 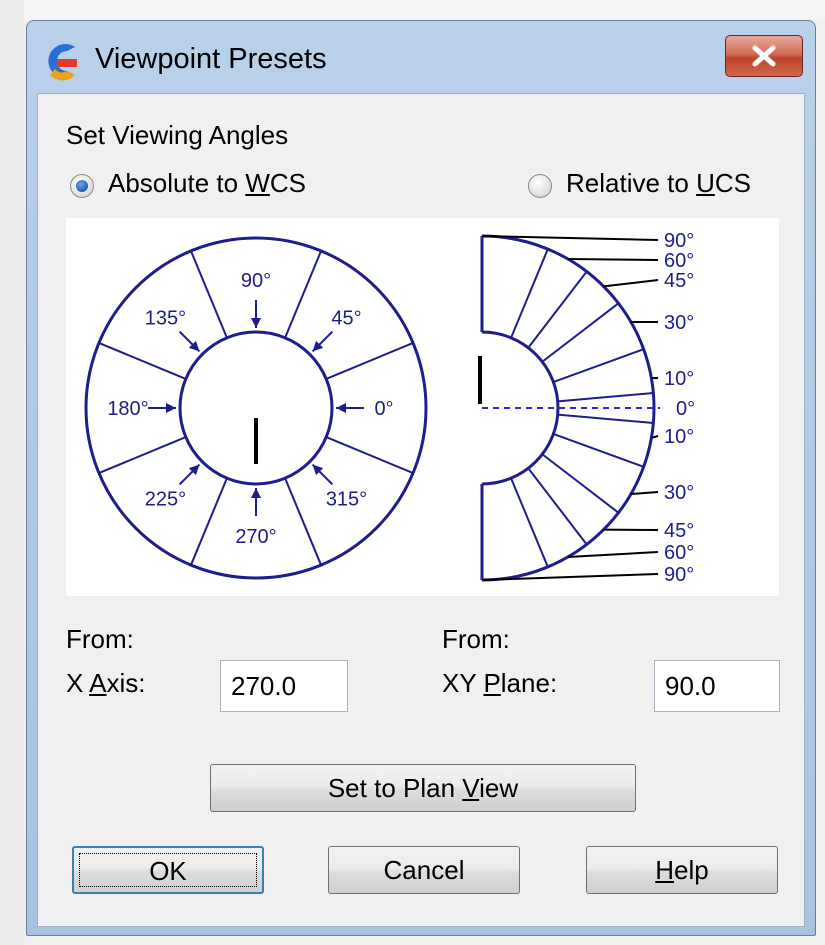 What do you see at coordinates (424, 870) in the screenshot?
I see `cancel-button: Cancel` at bounding box center [424, 870].